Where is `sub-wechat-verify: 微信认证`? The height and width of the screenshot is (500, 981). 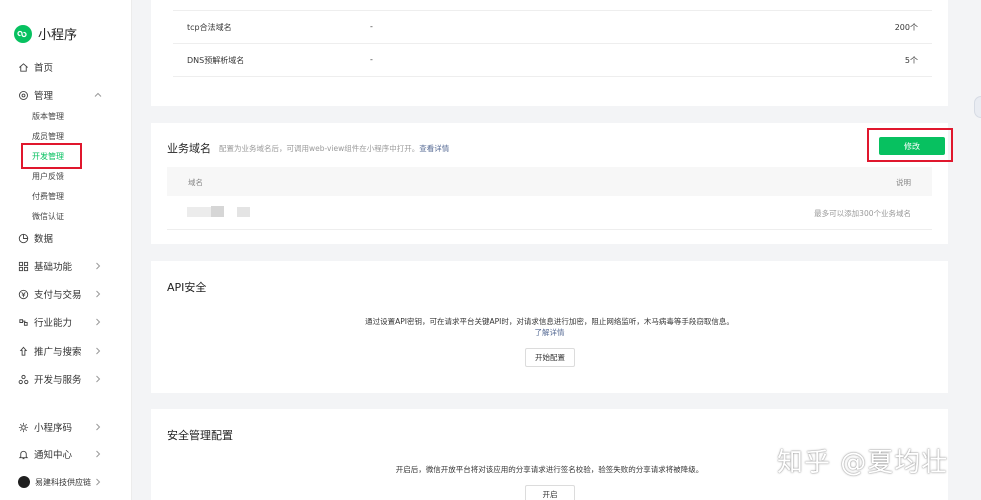
sub-wechat-verify: 微信认证 is located at coordinates (48, 216).